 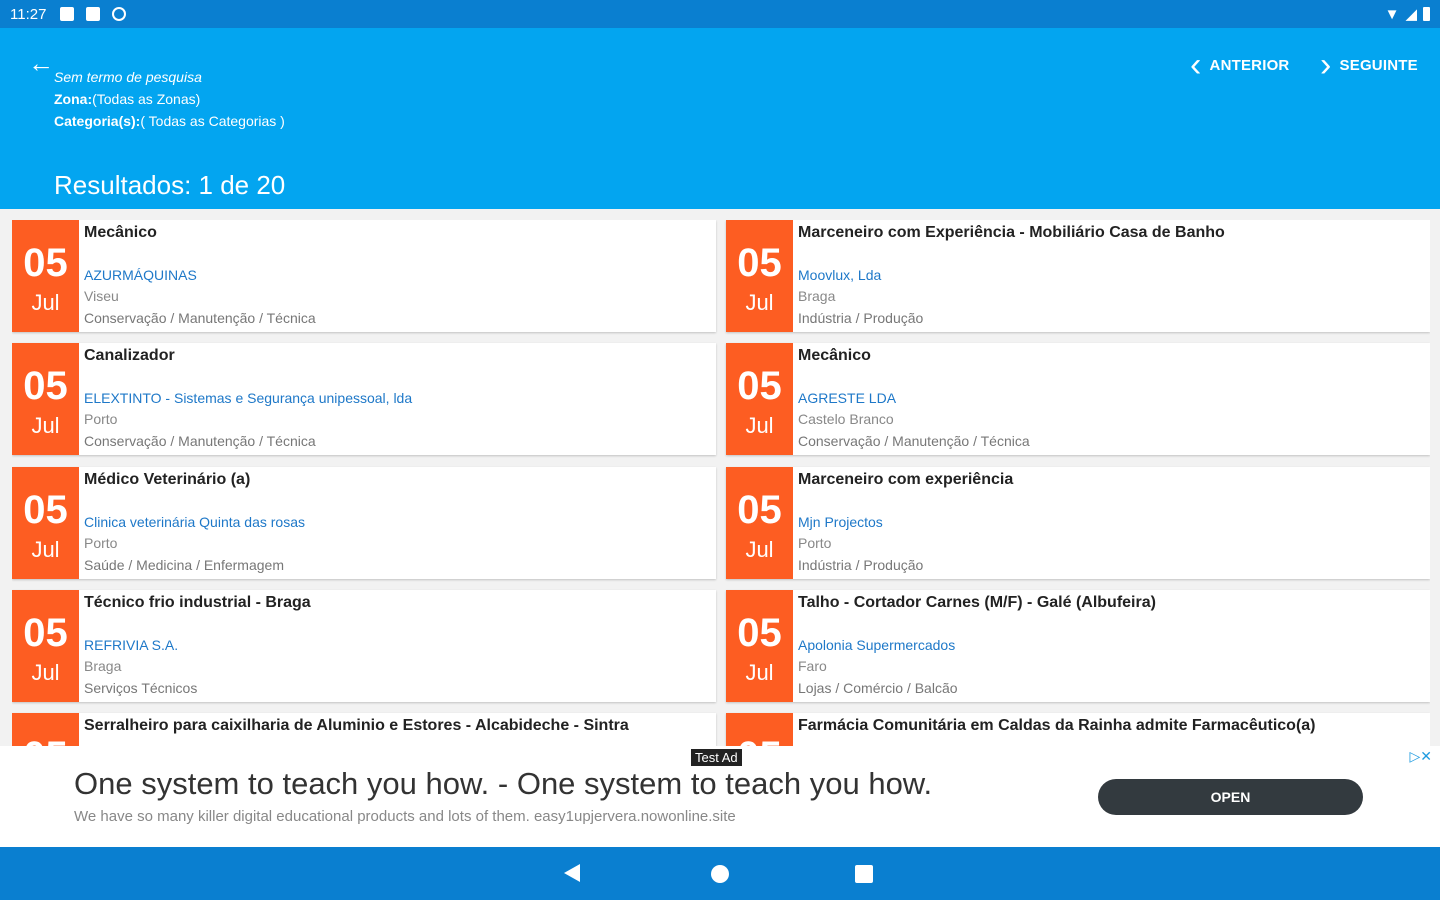 I want to click on job-company: Mjn Projectos, so click(x=1110, y=522).